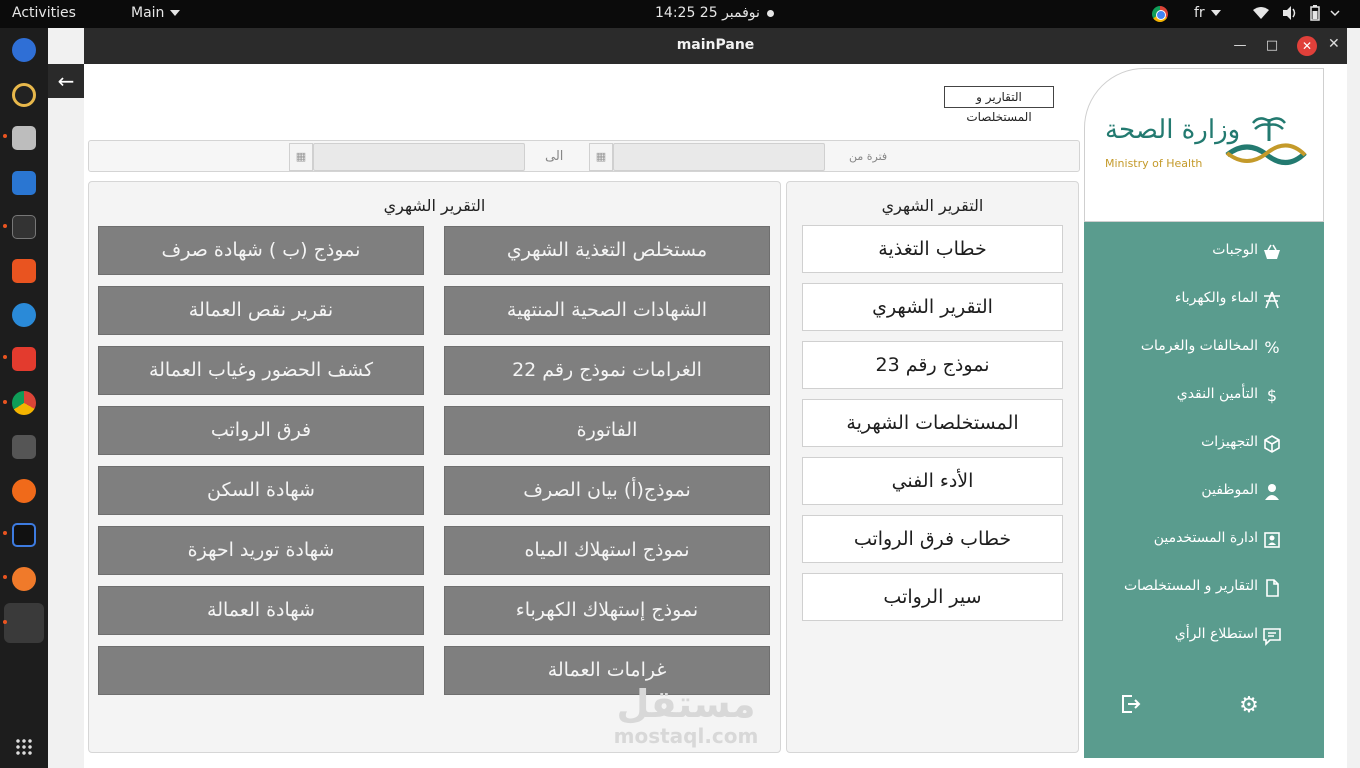 The width and height of the screenshot is (1360, 768). Describe the element at coordinates (719, 157) in the screenshot. I see `from-date-input` at that location.